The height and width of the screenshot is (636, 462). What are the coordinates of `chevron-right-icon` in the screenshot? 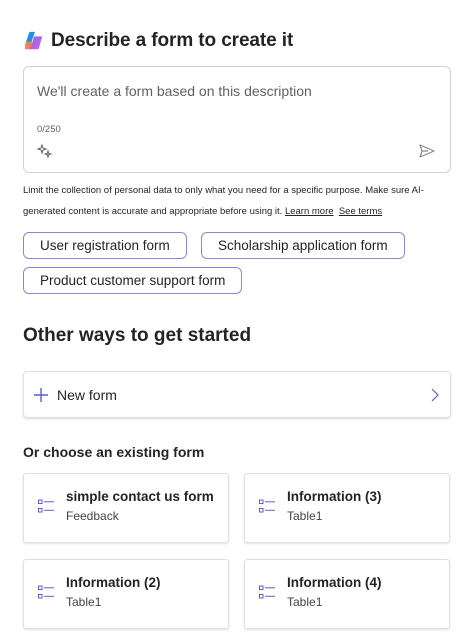 It's located at (435, 395).